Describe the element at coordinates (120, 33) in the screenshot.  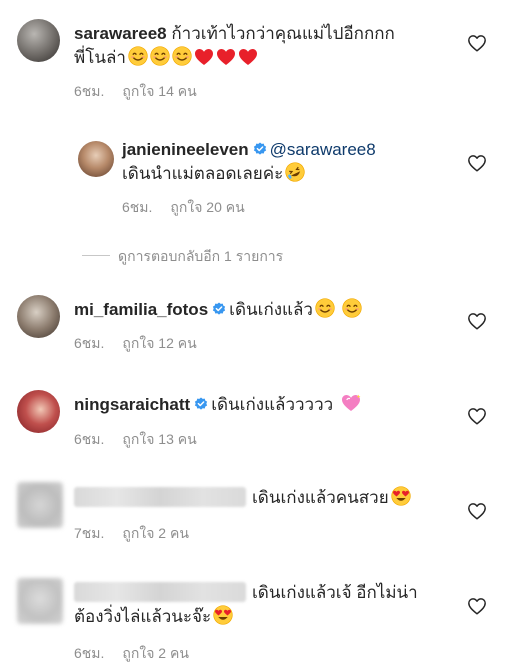
I see `comment-username: sarawaree8` at that location.